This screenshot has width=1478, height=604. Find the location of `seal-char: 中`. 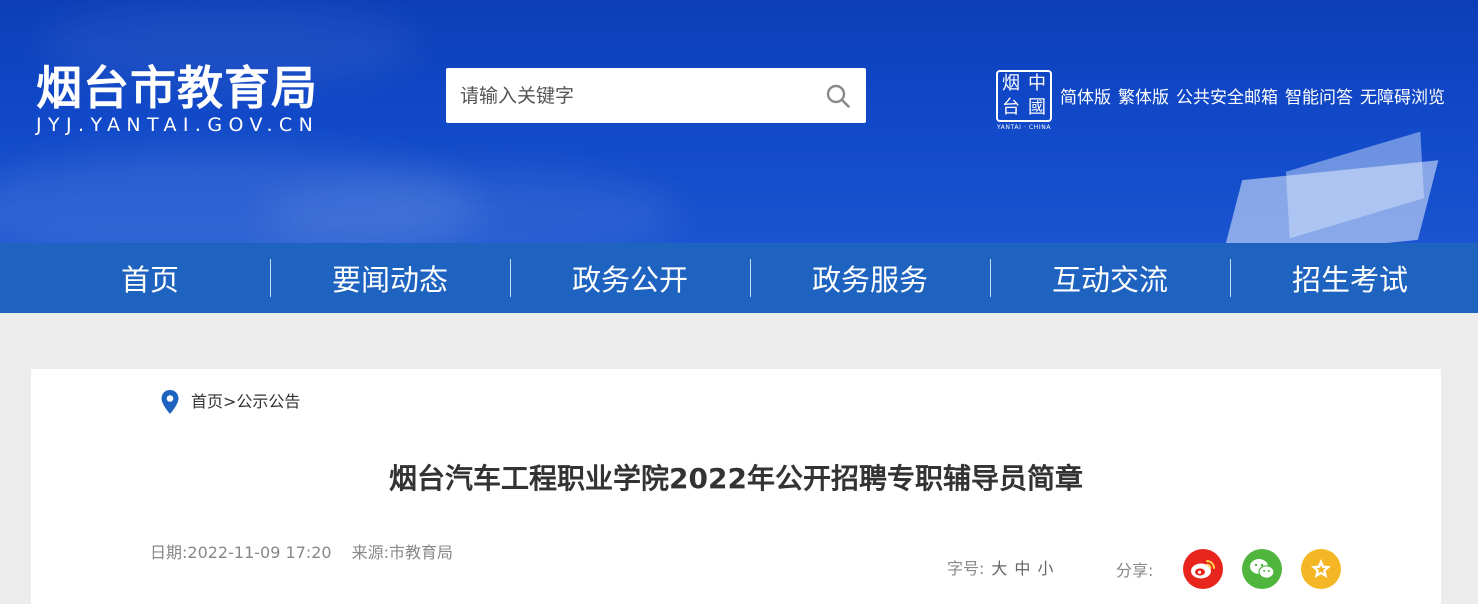

seal-char: 中 is located at coordinates (1037, 83).